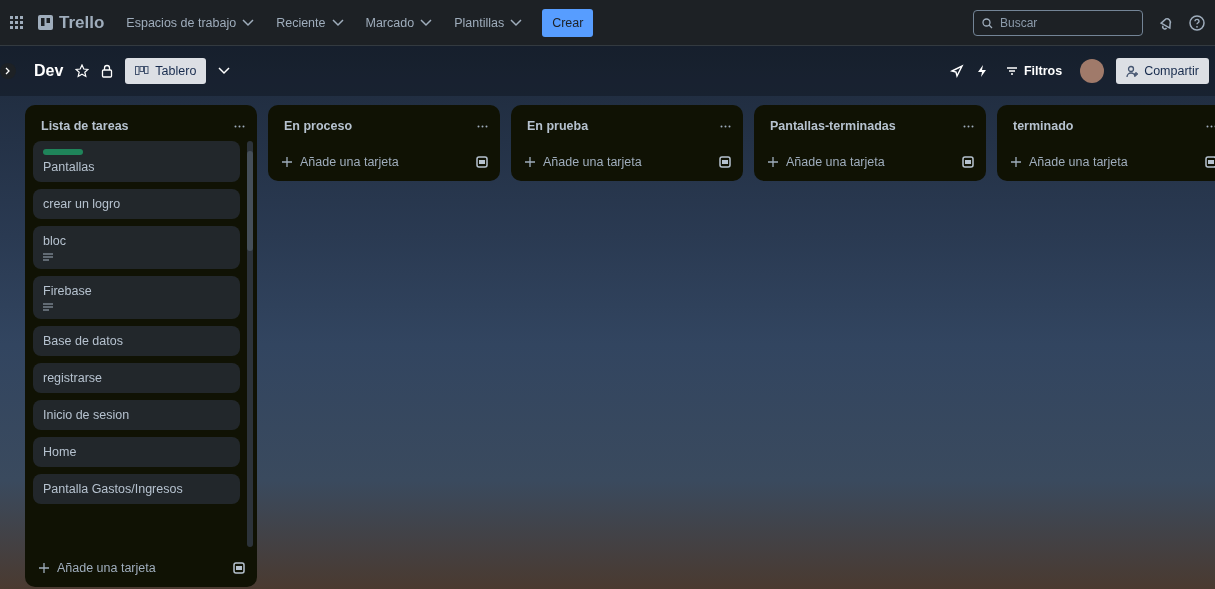  I want to click on task-card: bloc, so click(136, 247).